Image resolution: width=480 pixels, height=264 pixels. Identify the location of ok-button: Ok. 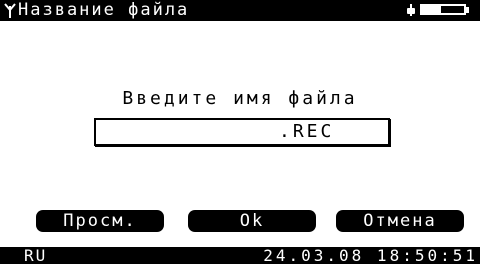
(252, 221).